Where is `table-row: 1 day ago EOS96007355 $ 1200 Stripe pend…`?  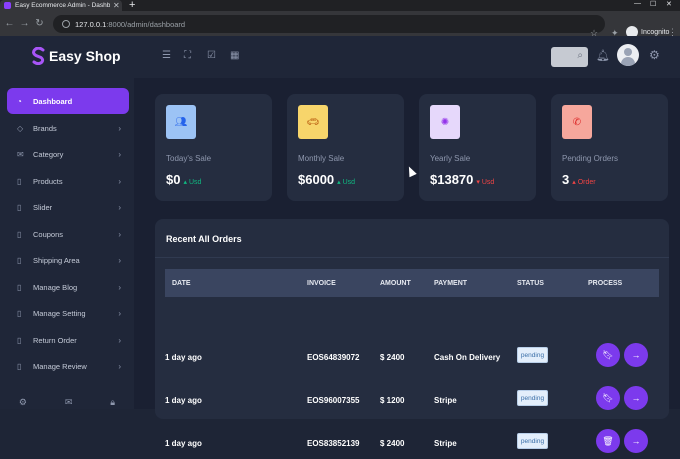 table-row: 1 day ago EOS96007355 $ 1200 Stripe pend… is located at coordinates (412, 401).